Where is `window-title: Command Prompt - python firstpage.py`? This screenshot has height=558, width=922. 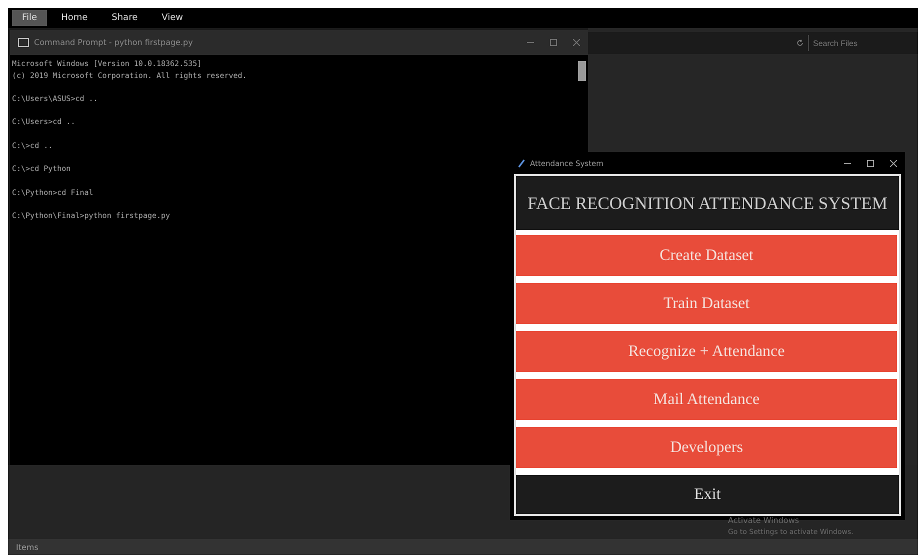 window-title: Command Prompt - python firstpage.py is located at coordinates (114, 42).